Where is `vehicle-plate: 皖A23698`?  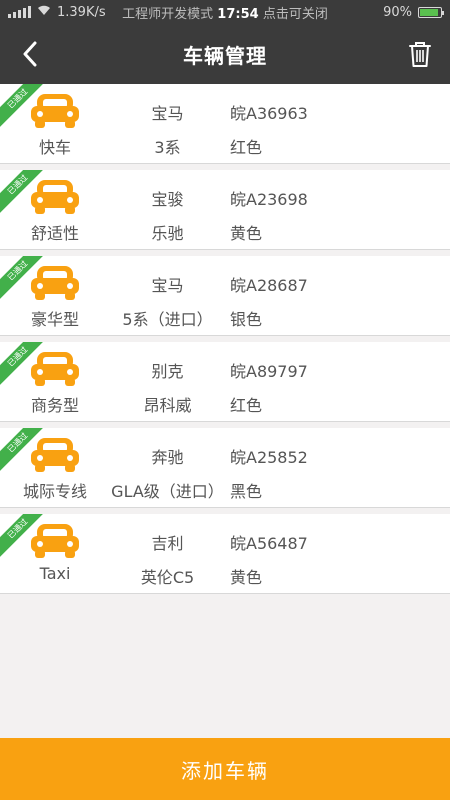
vehicle-plate: 皖A23698 is located at coordinates (269, 199).